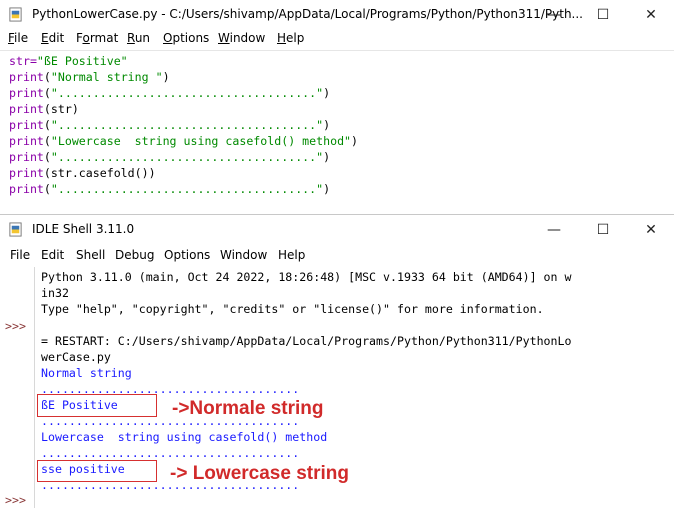 This screenshot has width=674, height=508. Describe the element at coordinates (337, 229) in the screenshot. I see `shell-titlebar: IDLE Shell 3.11.0 — ☐ ✕` at that location.